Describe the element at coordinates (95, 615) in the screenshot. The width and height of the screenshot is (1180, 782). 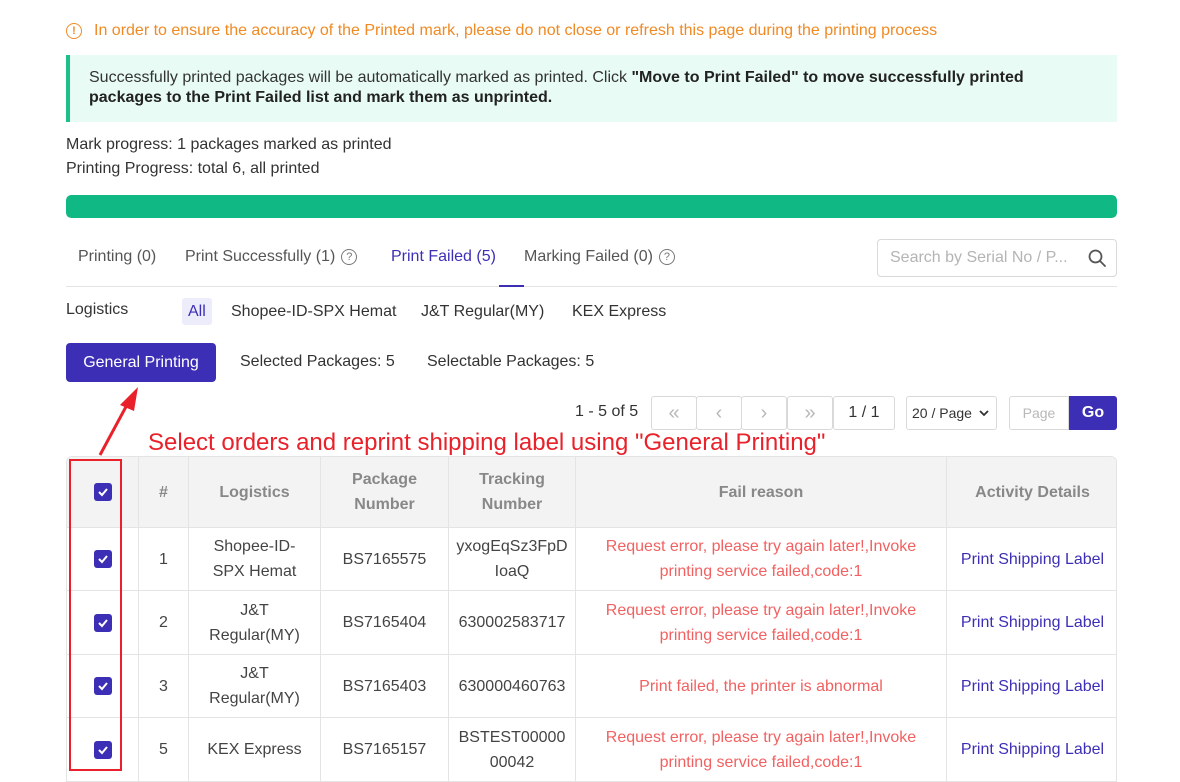
I see `annotation-highlight-box` at that location.